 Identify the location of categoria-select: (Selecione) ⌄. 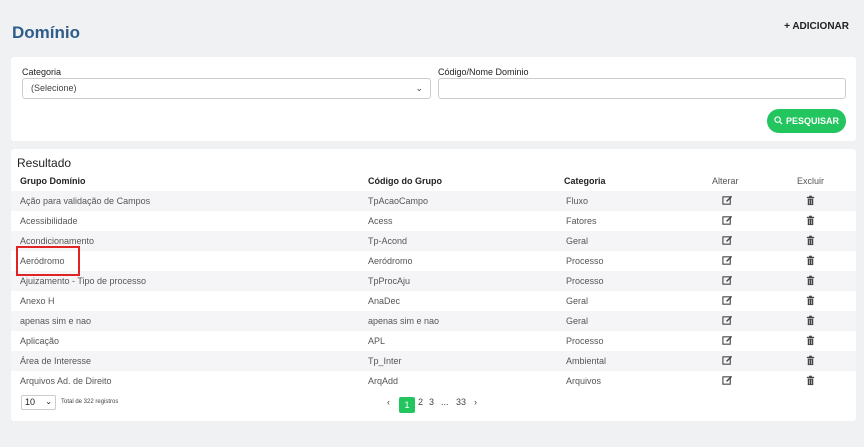
(226, 88).